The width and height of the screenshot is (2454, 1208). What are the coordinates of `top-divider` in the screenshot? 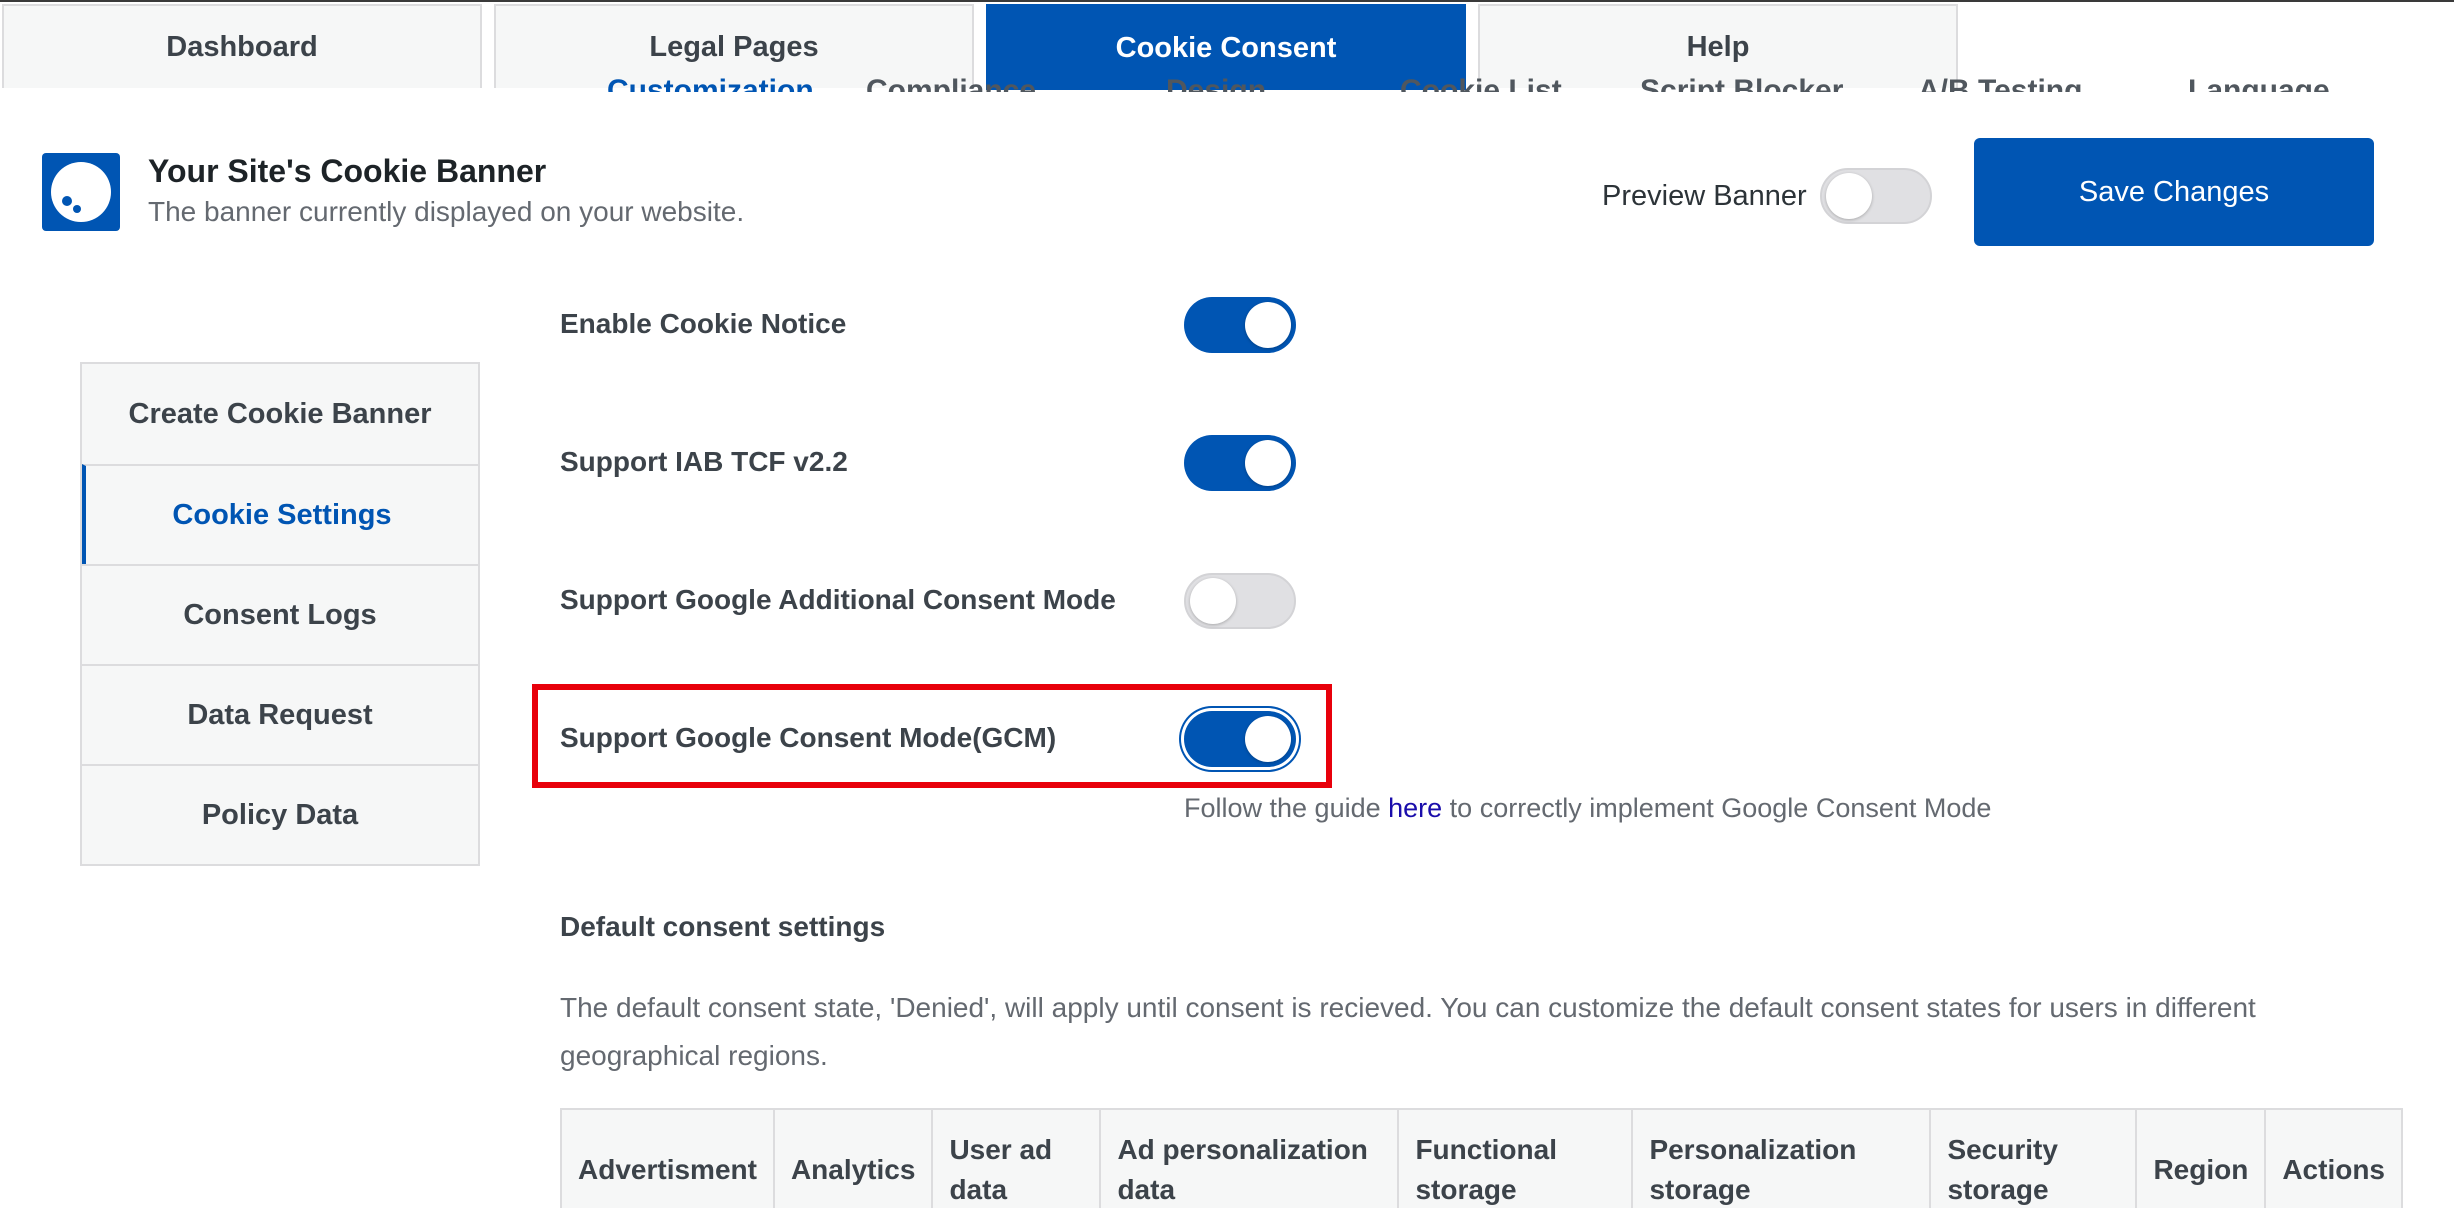 It's located at (1227, 1).